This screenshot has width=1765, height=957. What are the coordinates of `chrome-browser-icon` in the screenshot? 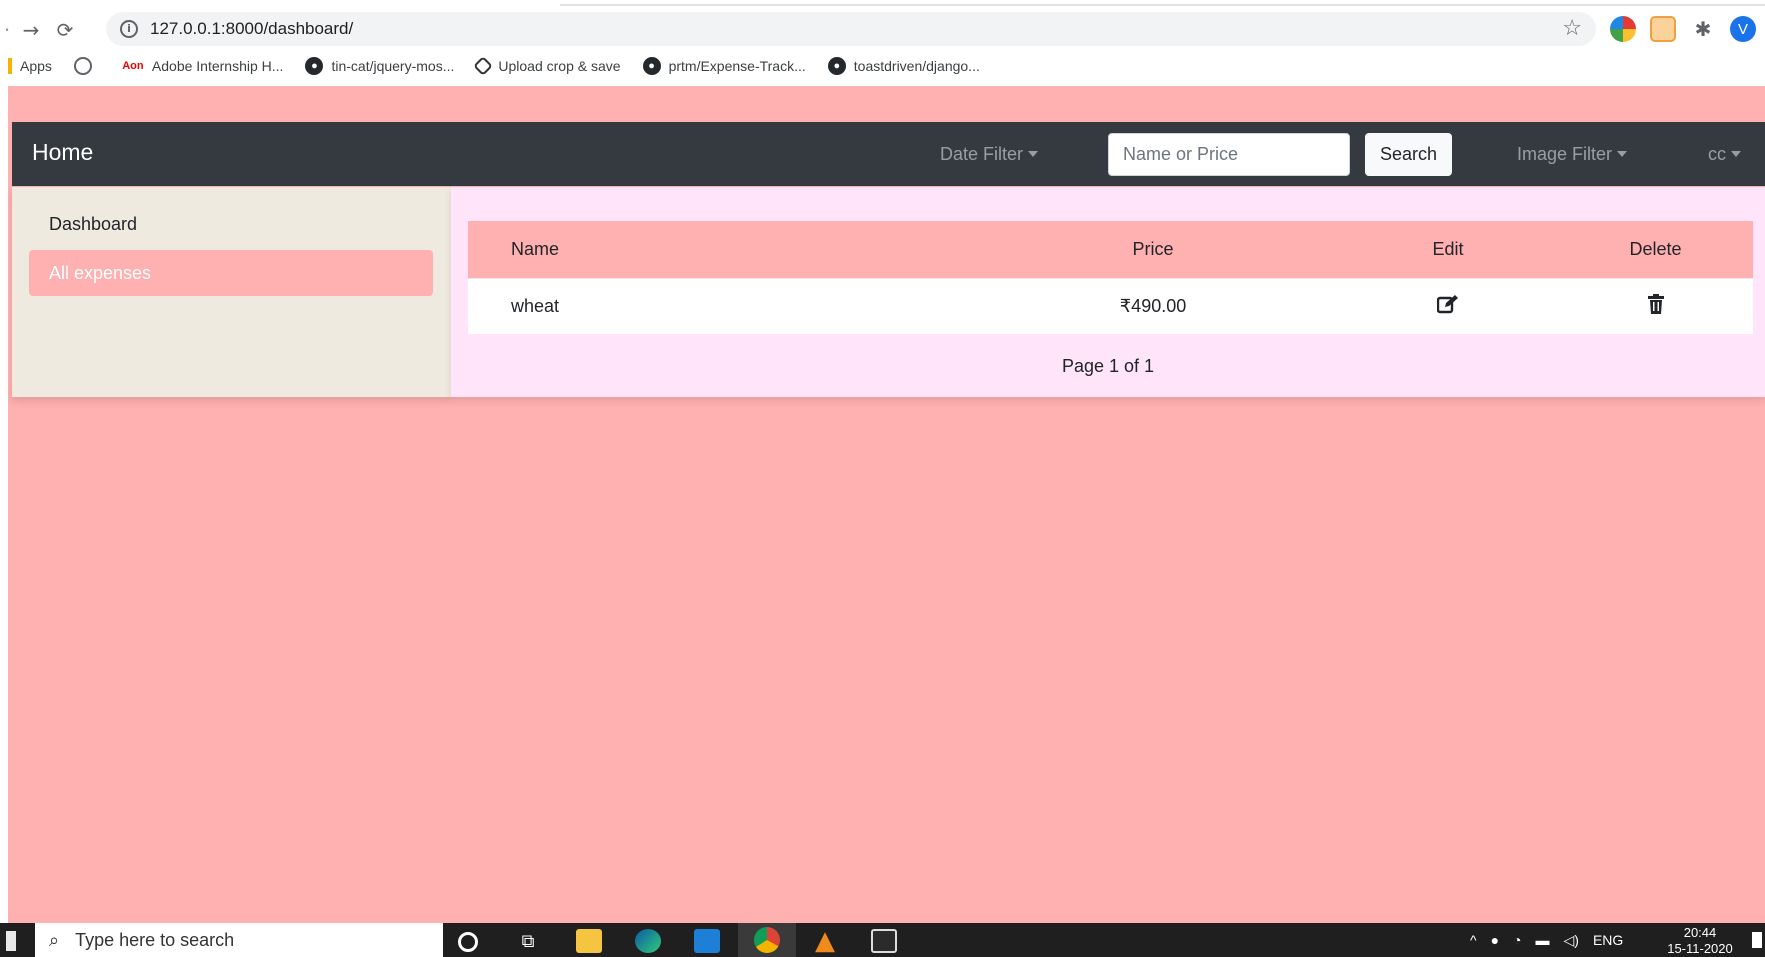 It's located at (767, 940).